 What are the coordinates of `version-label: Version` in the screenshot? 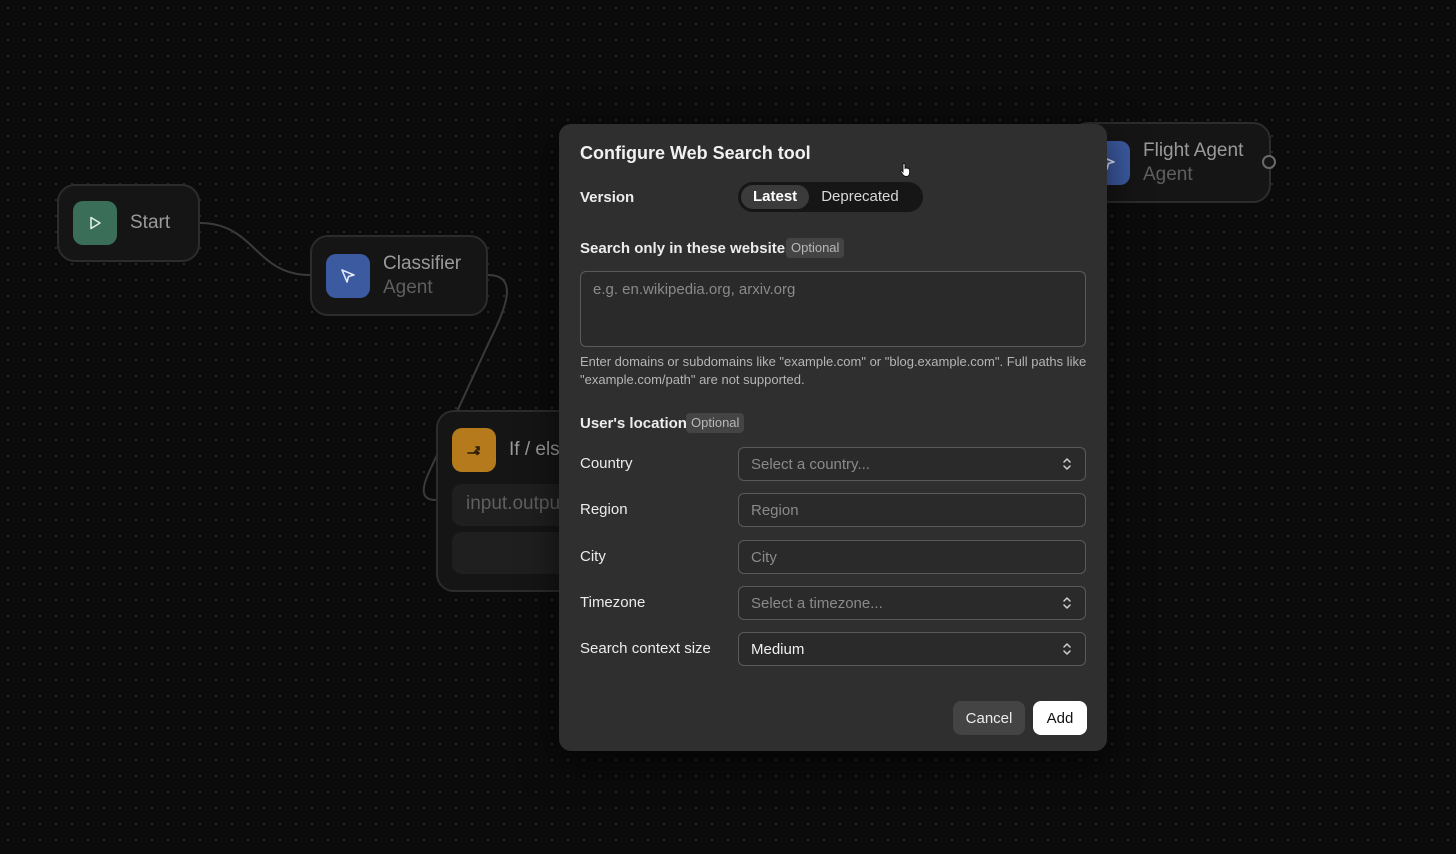 It's located at (607, 197).